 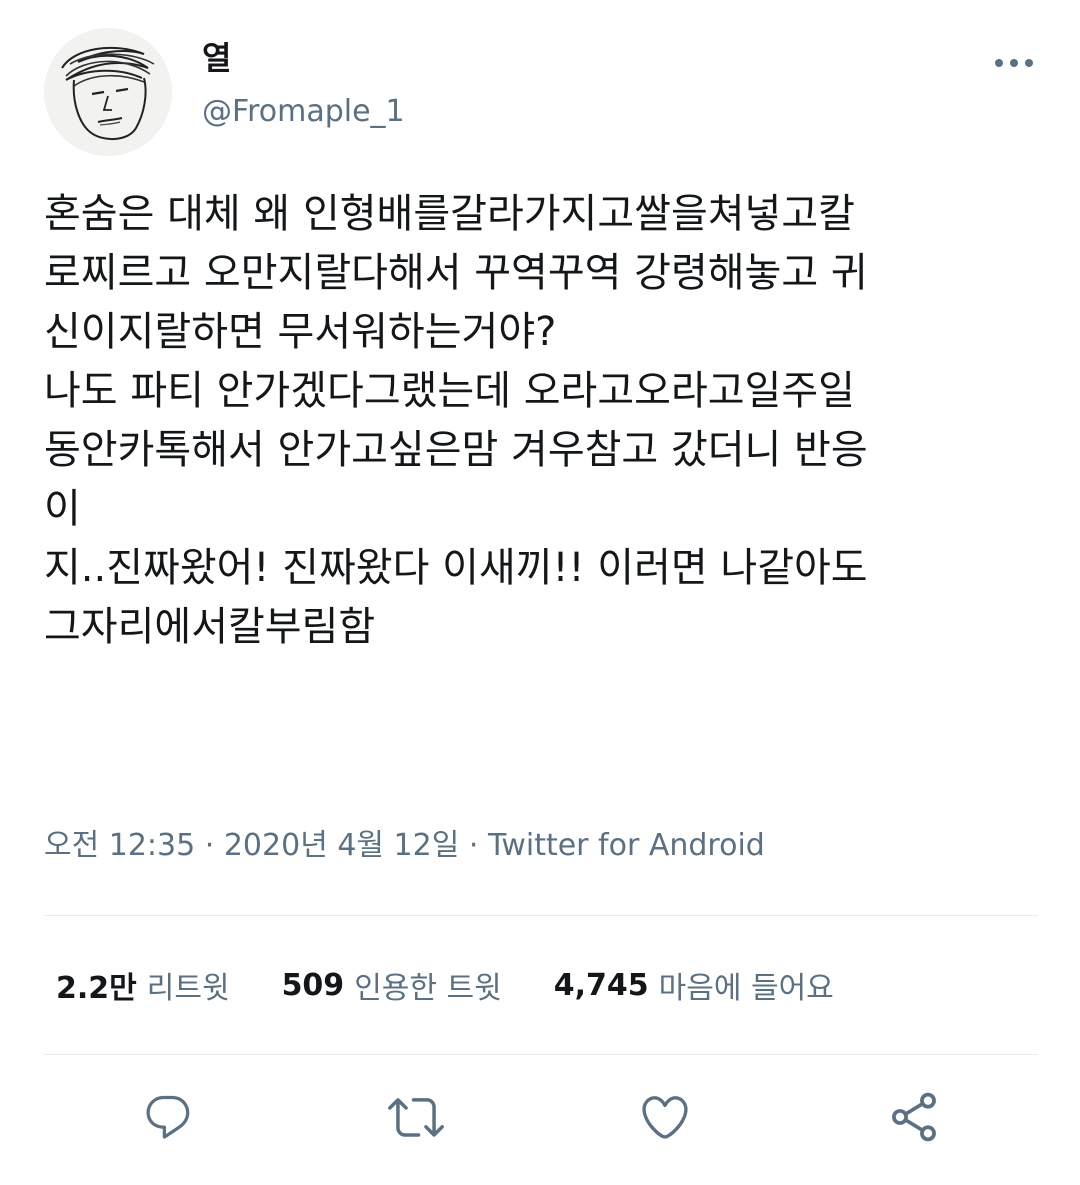 What do you see at coordinates (303, 112) in the screenshot?
I see `user-handle: @Fromaple_1` at bounding box center [303, 112].